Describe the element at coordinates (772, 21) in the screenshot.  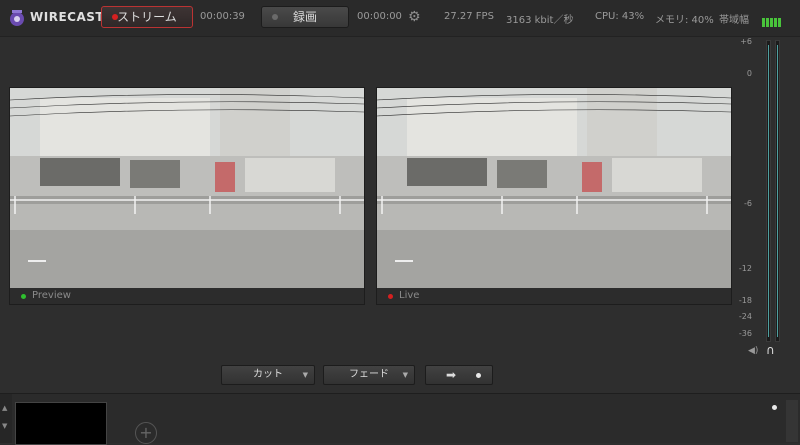
I see `bandwidth-bars-icon` at that location.